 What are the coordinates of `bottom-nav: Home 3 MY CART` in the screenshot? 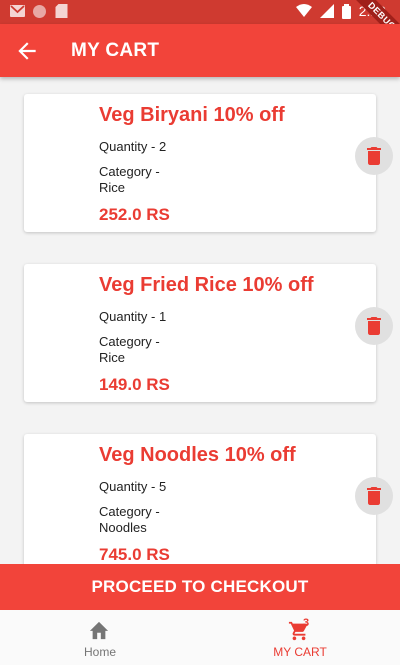 It's located at (200, 637).